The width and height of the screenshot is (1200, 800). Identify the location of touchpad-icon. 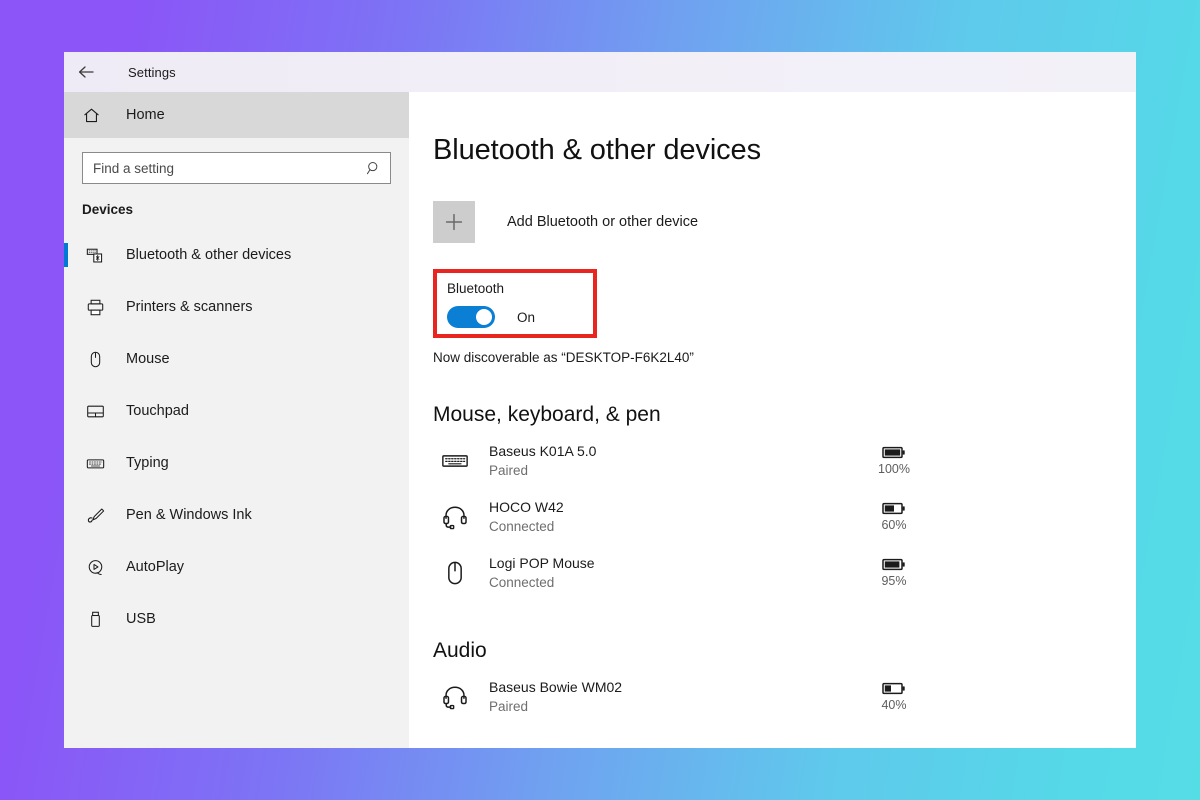
(95, 411).